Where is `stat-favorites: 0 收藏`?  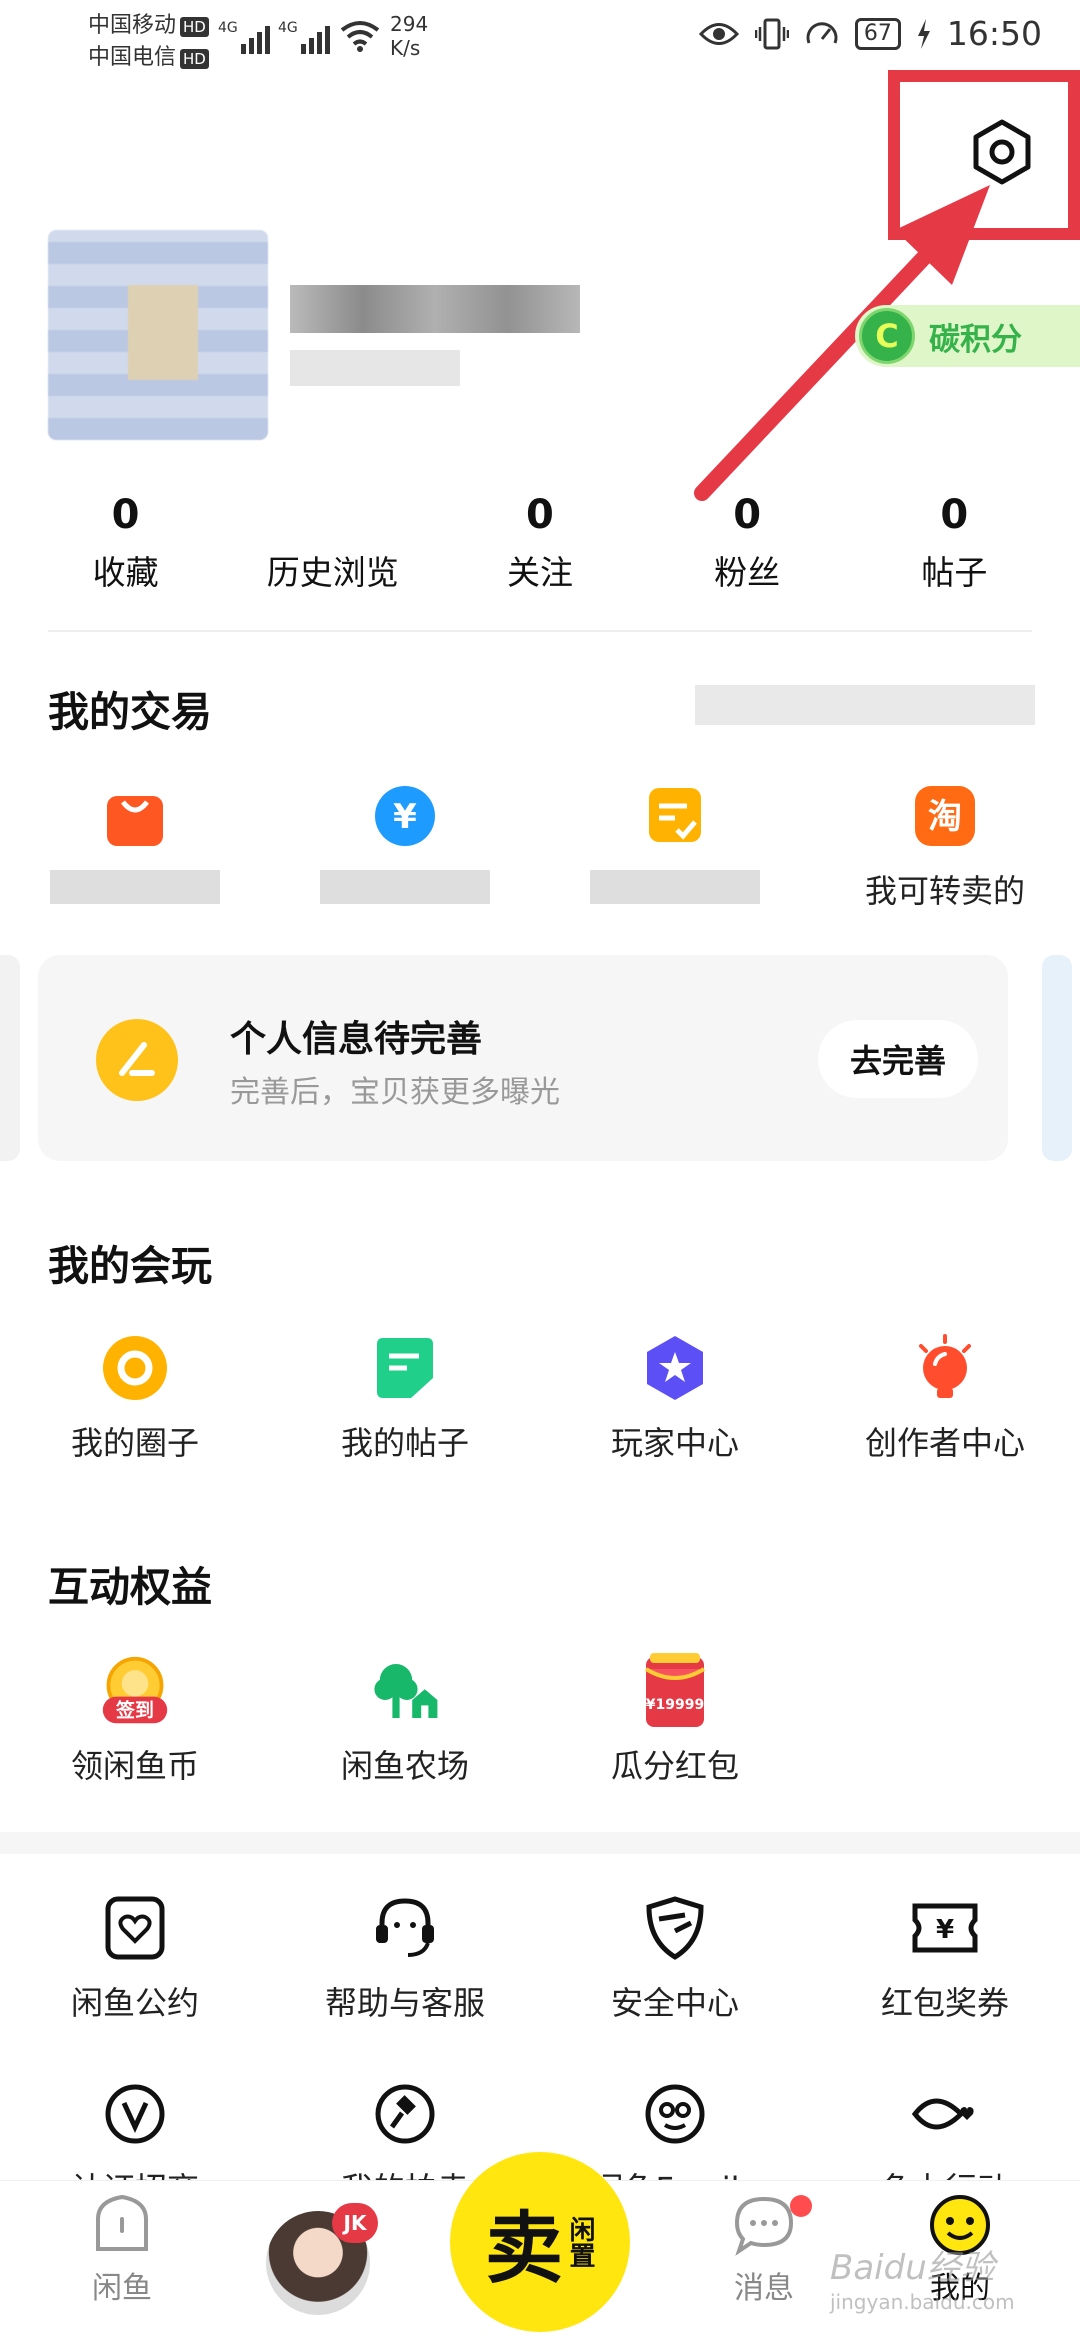
stat-favorites: 0 收藏 is located at coordinates (126, 541).